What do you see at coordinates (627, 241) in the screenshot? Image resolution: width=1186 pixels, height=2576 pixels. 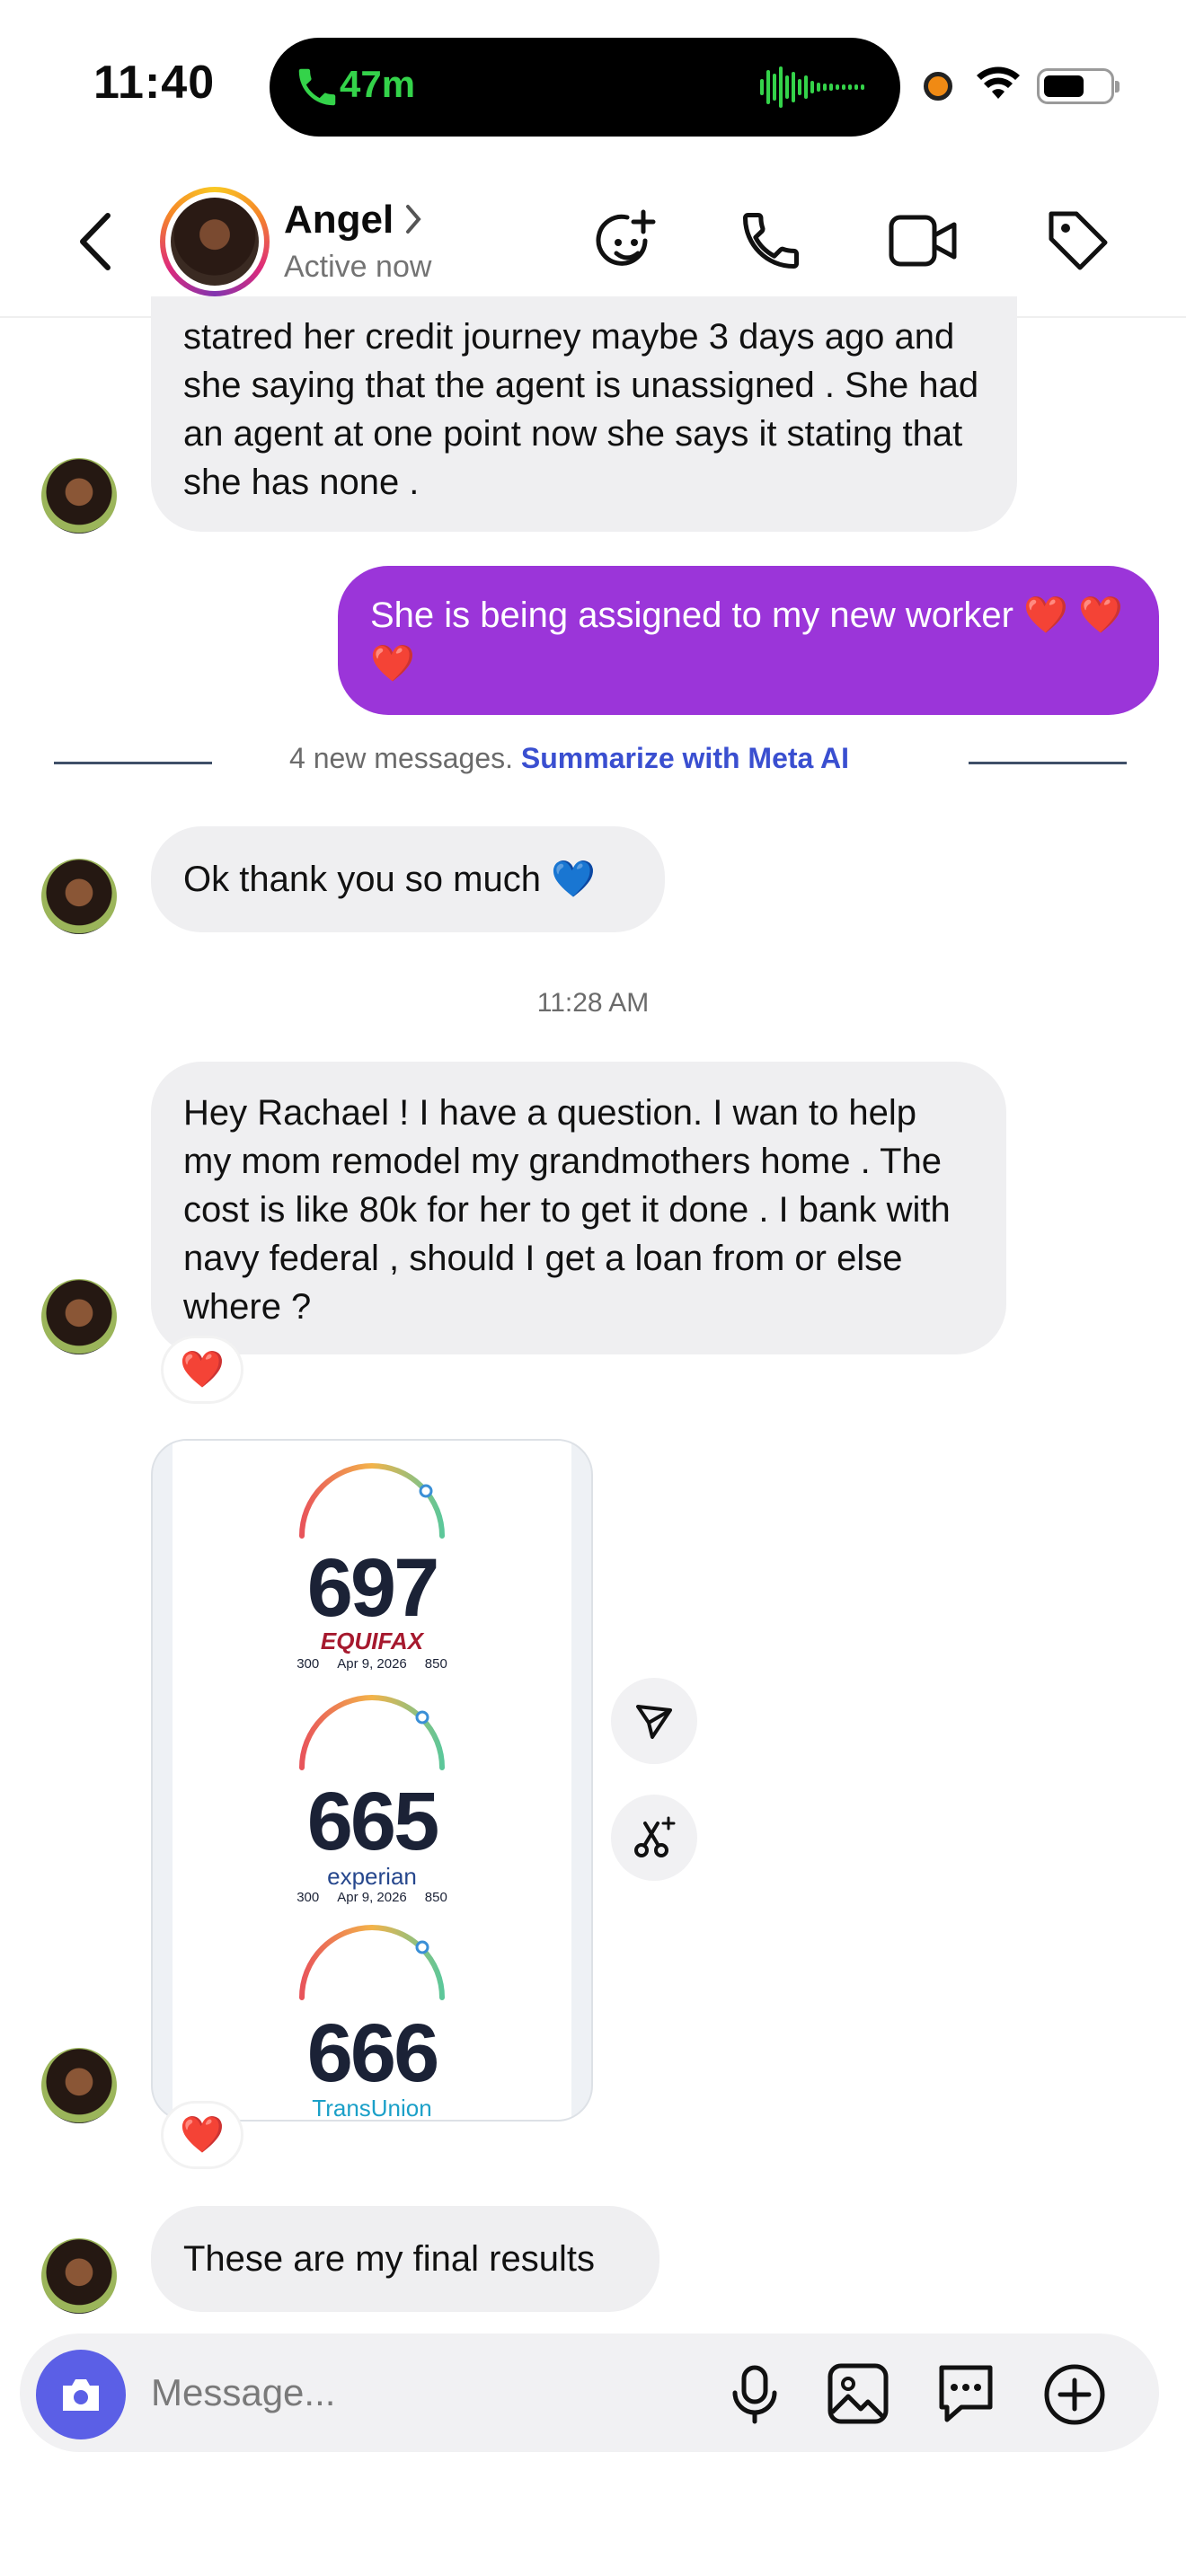 I see `sticker-add-icon` at bounding box center [627, 241].